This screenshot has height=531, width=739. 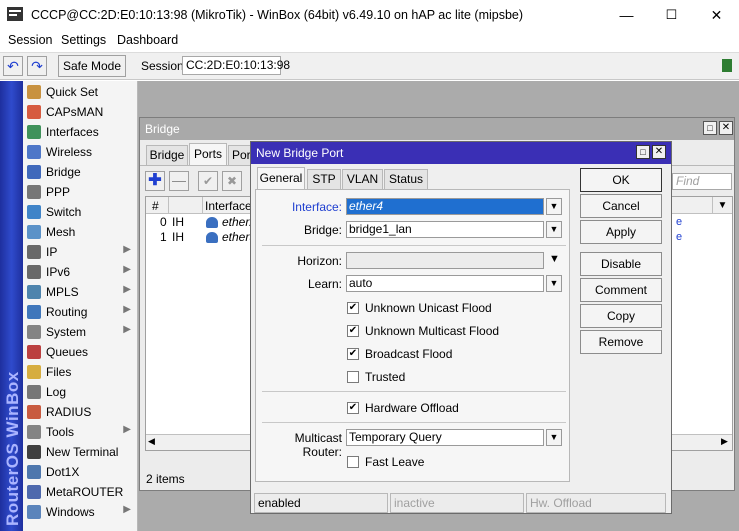 I want to click on broadcast-flood-checkbox: ✔, so click(x=353, y=354).